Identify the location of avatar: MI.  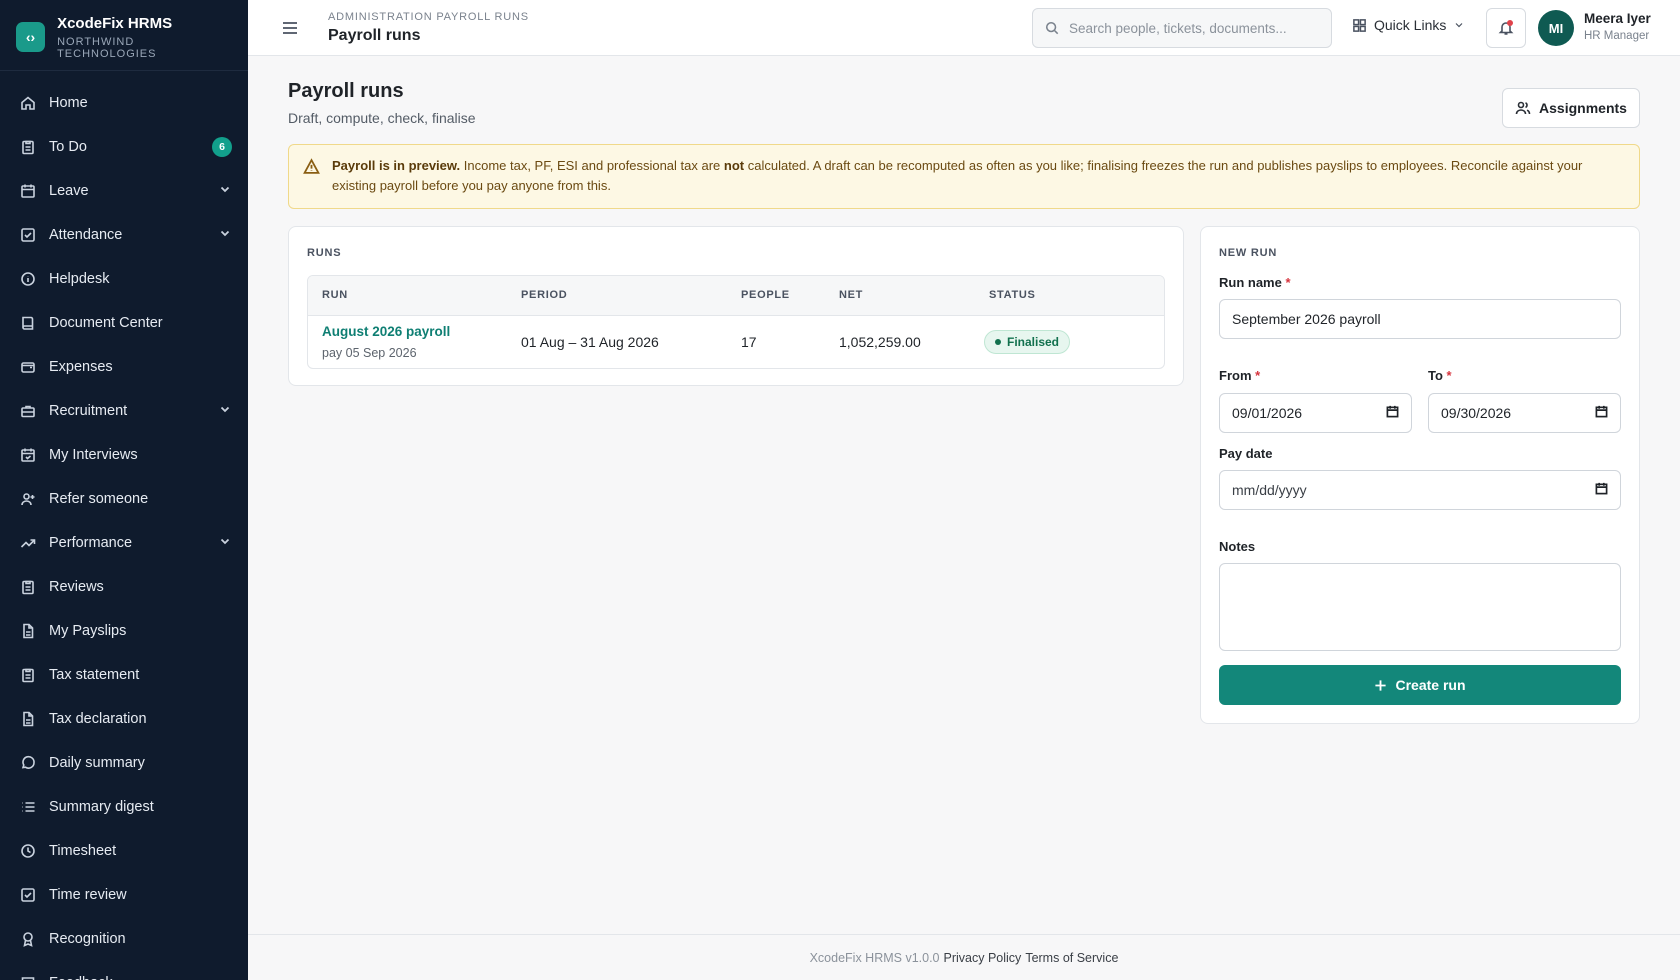
(1556, 28).